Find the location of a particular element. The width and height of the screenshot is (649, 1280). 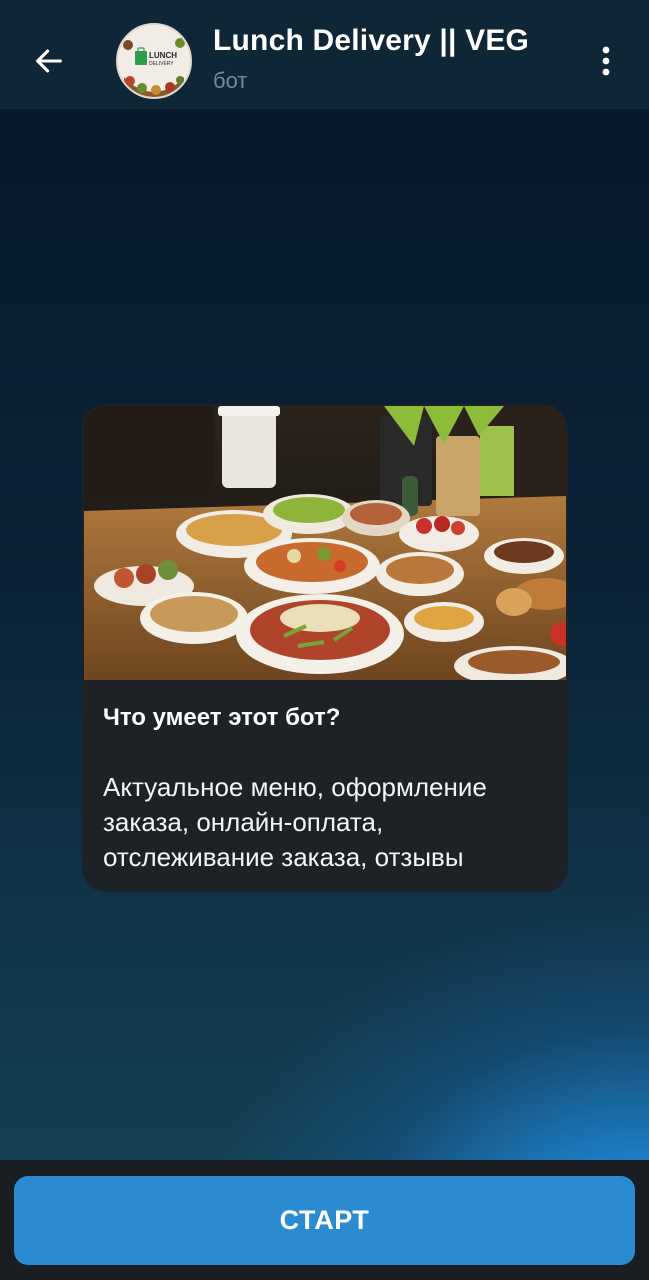

card-heading: Что умеет этот бот? is located at coordinates (222, 717).